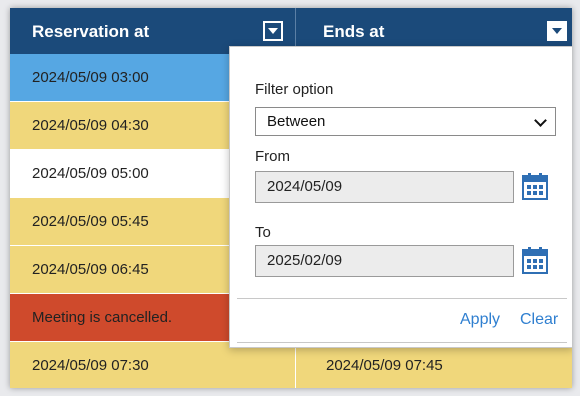  I want to click on from-label: From, so click(272, 156).